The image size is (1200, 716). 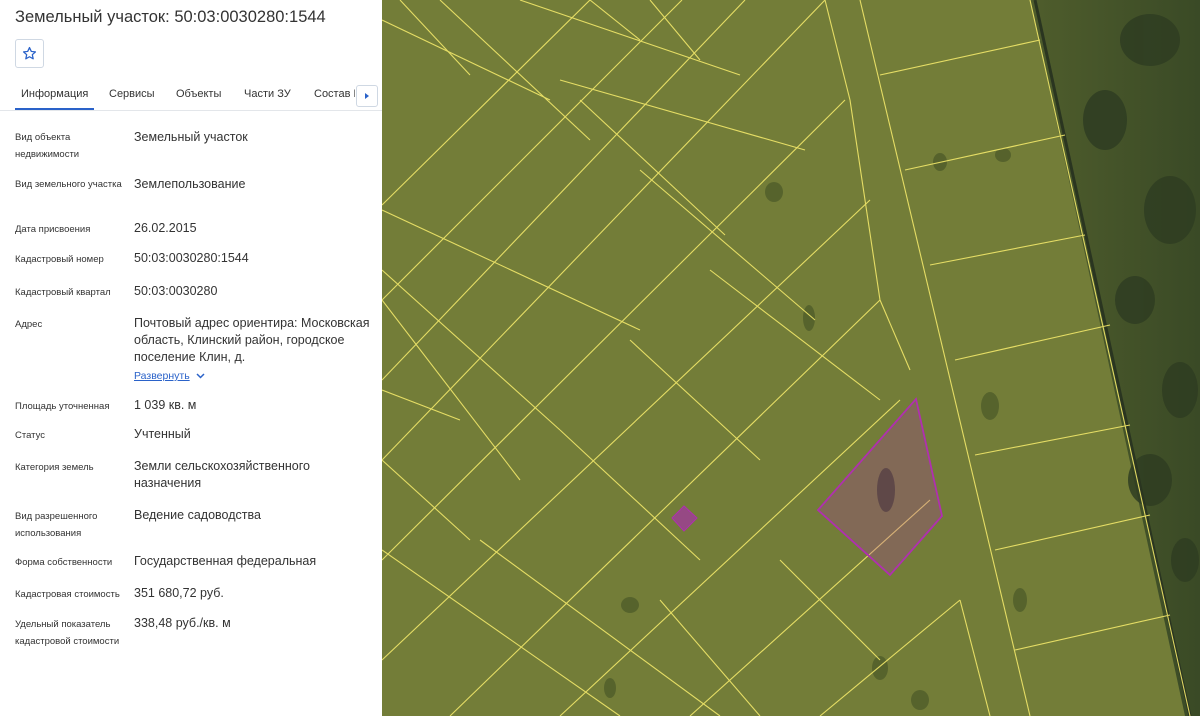 I want to click on land-category-label: Категория земель, so click(x=54, y=467).